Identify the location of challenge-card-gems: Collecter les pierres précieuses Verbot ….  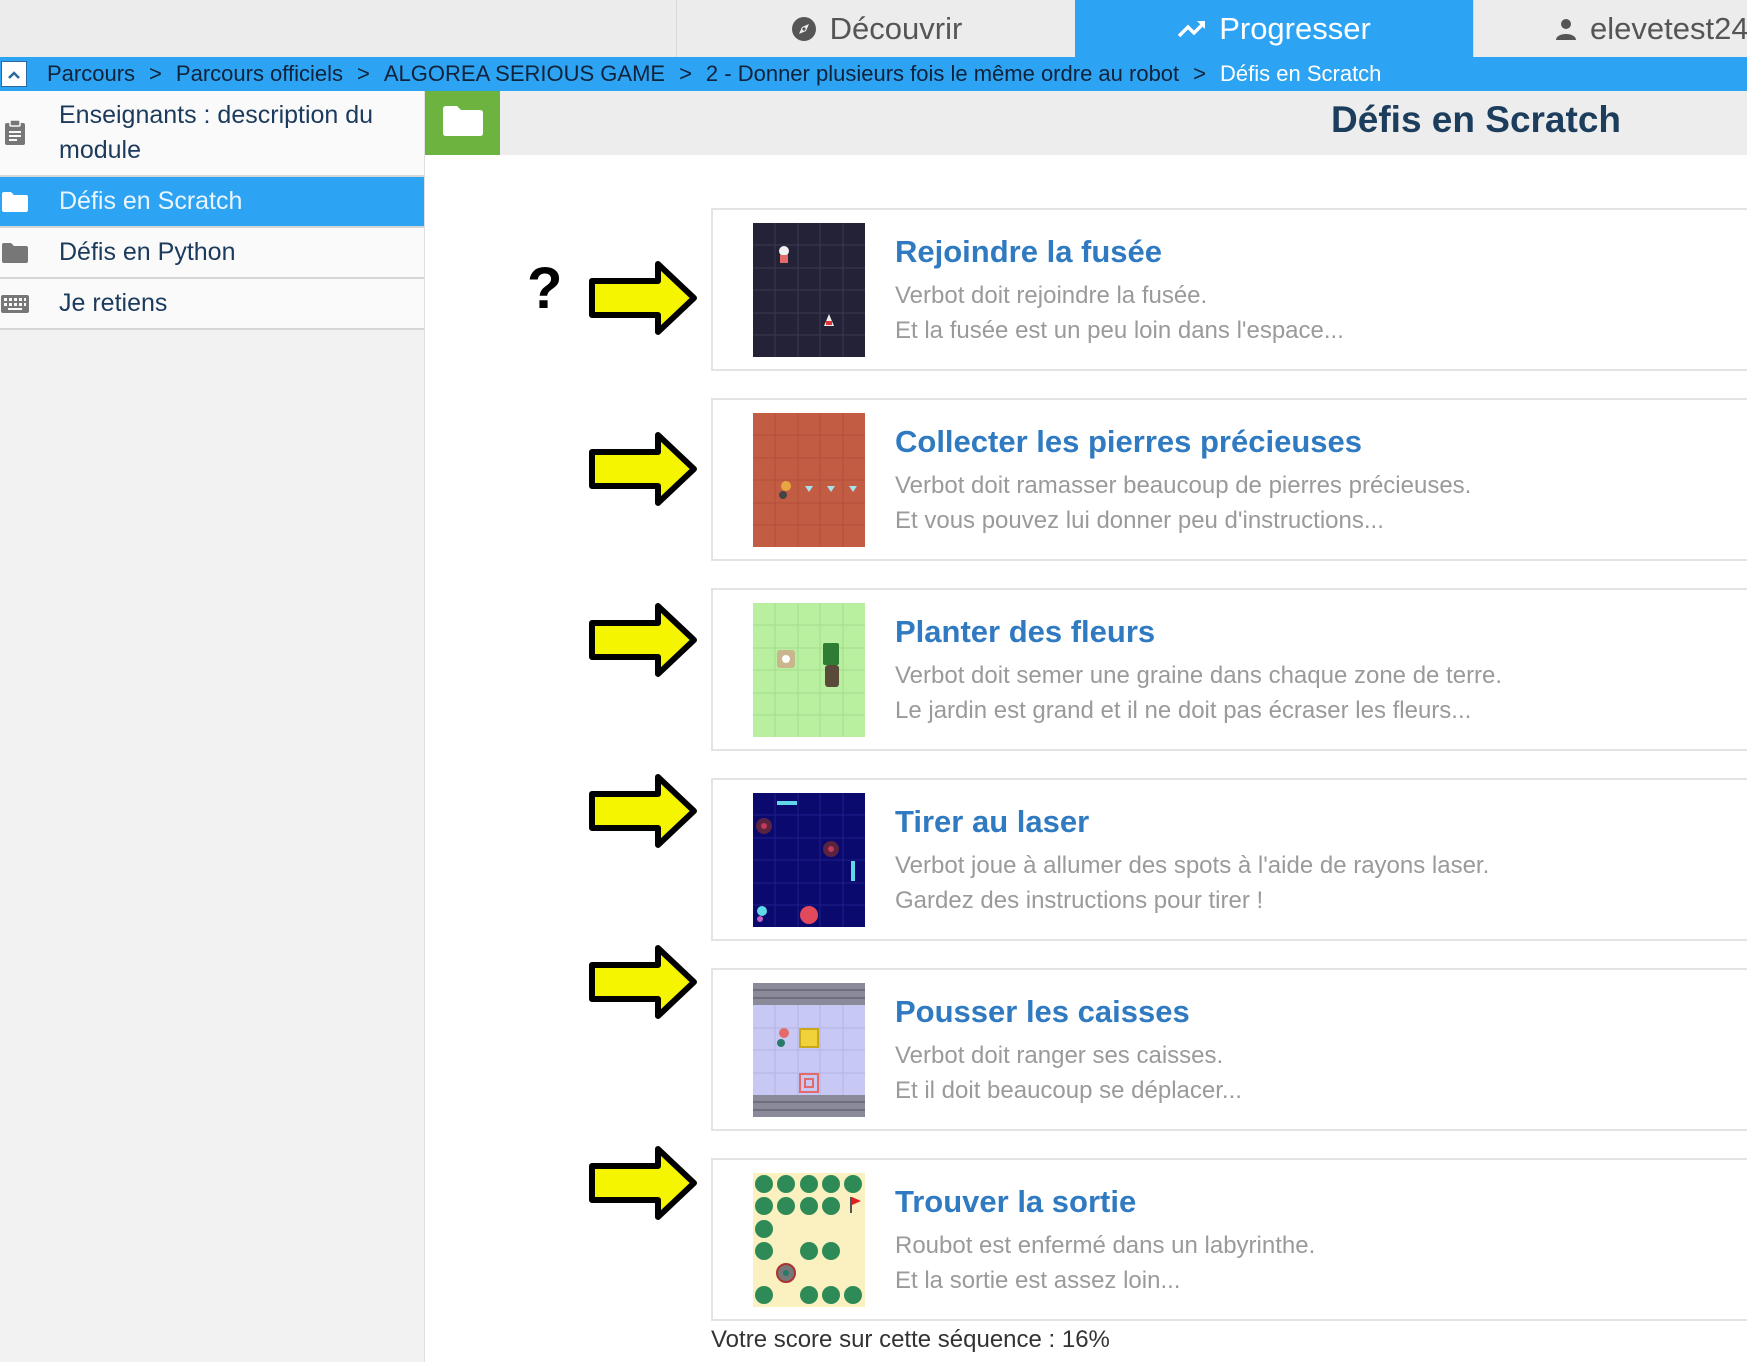
(1229, 479).